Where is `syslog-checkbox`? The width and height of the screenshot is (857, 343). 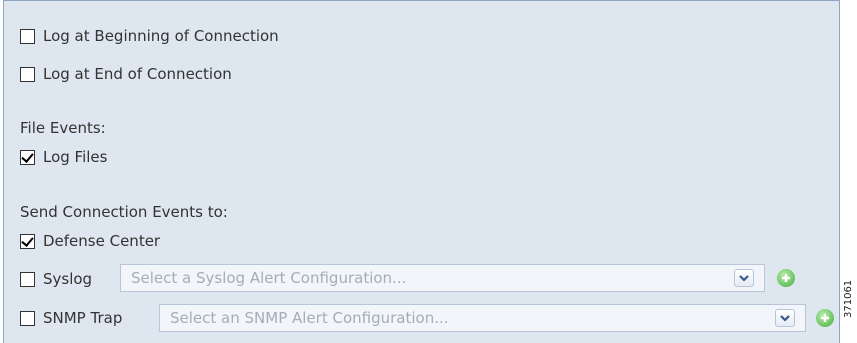 syslog-checkbox is located at coordinates (27, 279).